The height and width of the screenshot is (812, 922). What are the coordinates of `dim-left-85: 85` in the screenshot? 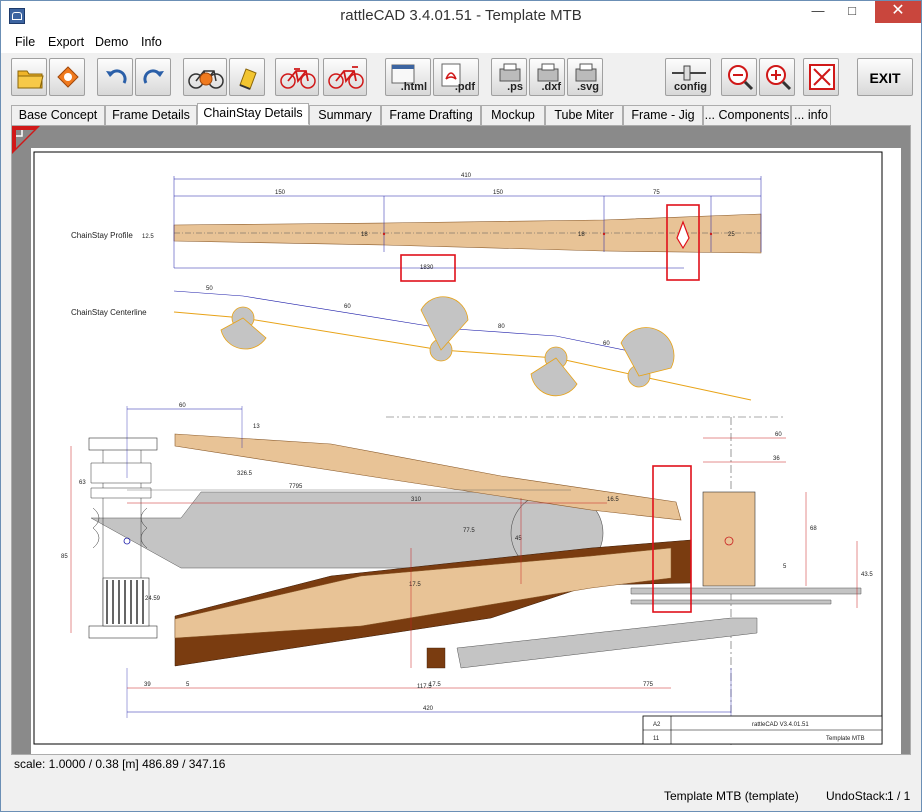 It's located at (64, 557).